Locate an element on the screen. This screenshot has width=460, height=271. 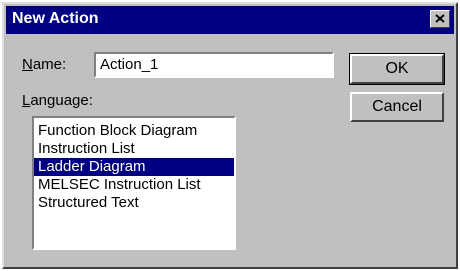
ok-button-label: OK is located at coordinates (397, 68).